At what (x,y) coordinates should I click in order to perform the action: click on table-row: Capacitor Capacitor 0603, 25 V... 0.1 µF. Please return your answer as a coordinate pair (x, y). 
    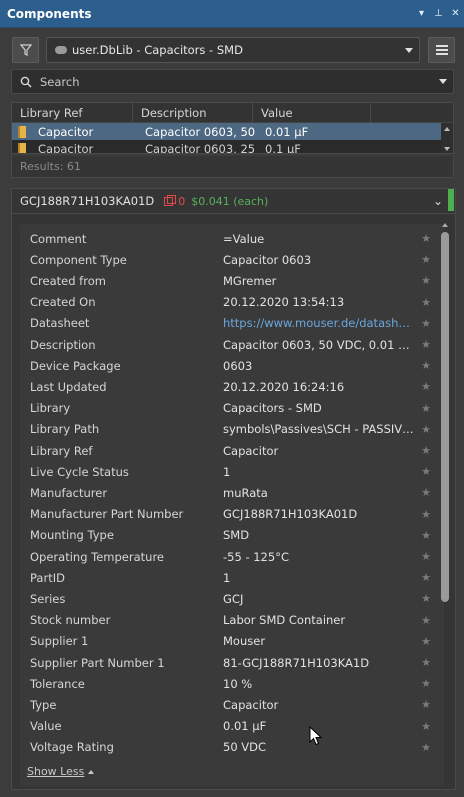
    Looking at the image, I should click on (232, 147).